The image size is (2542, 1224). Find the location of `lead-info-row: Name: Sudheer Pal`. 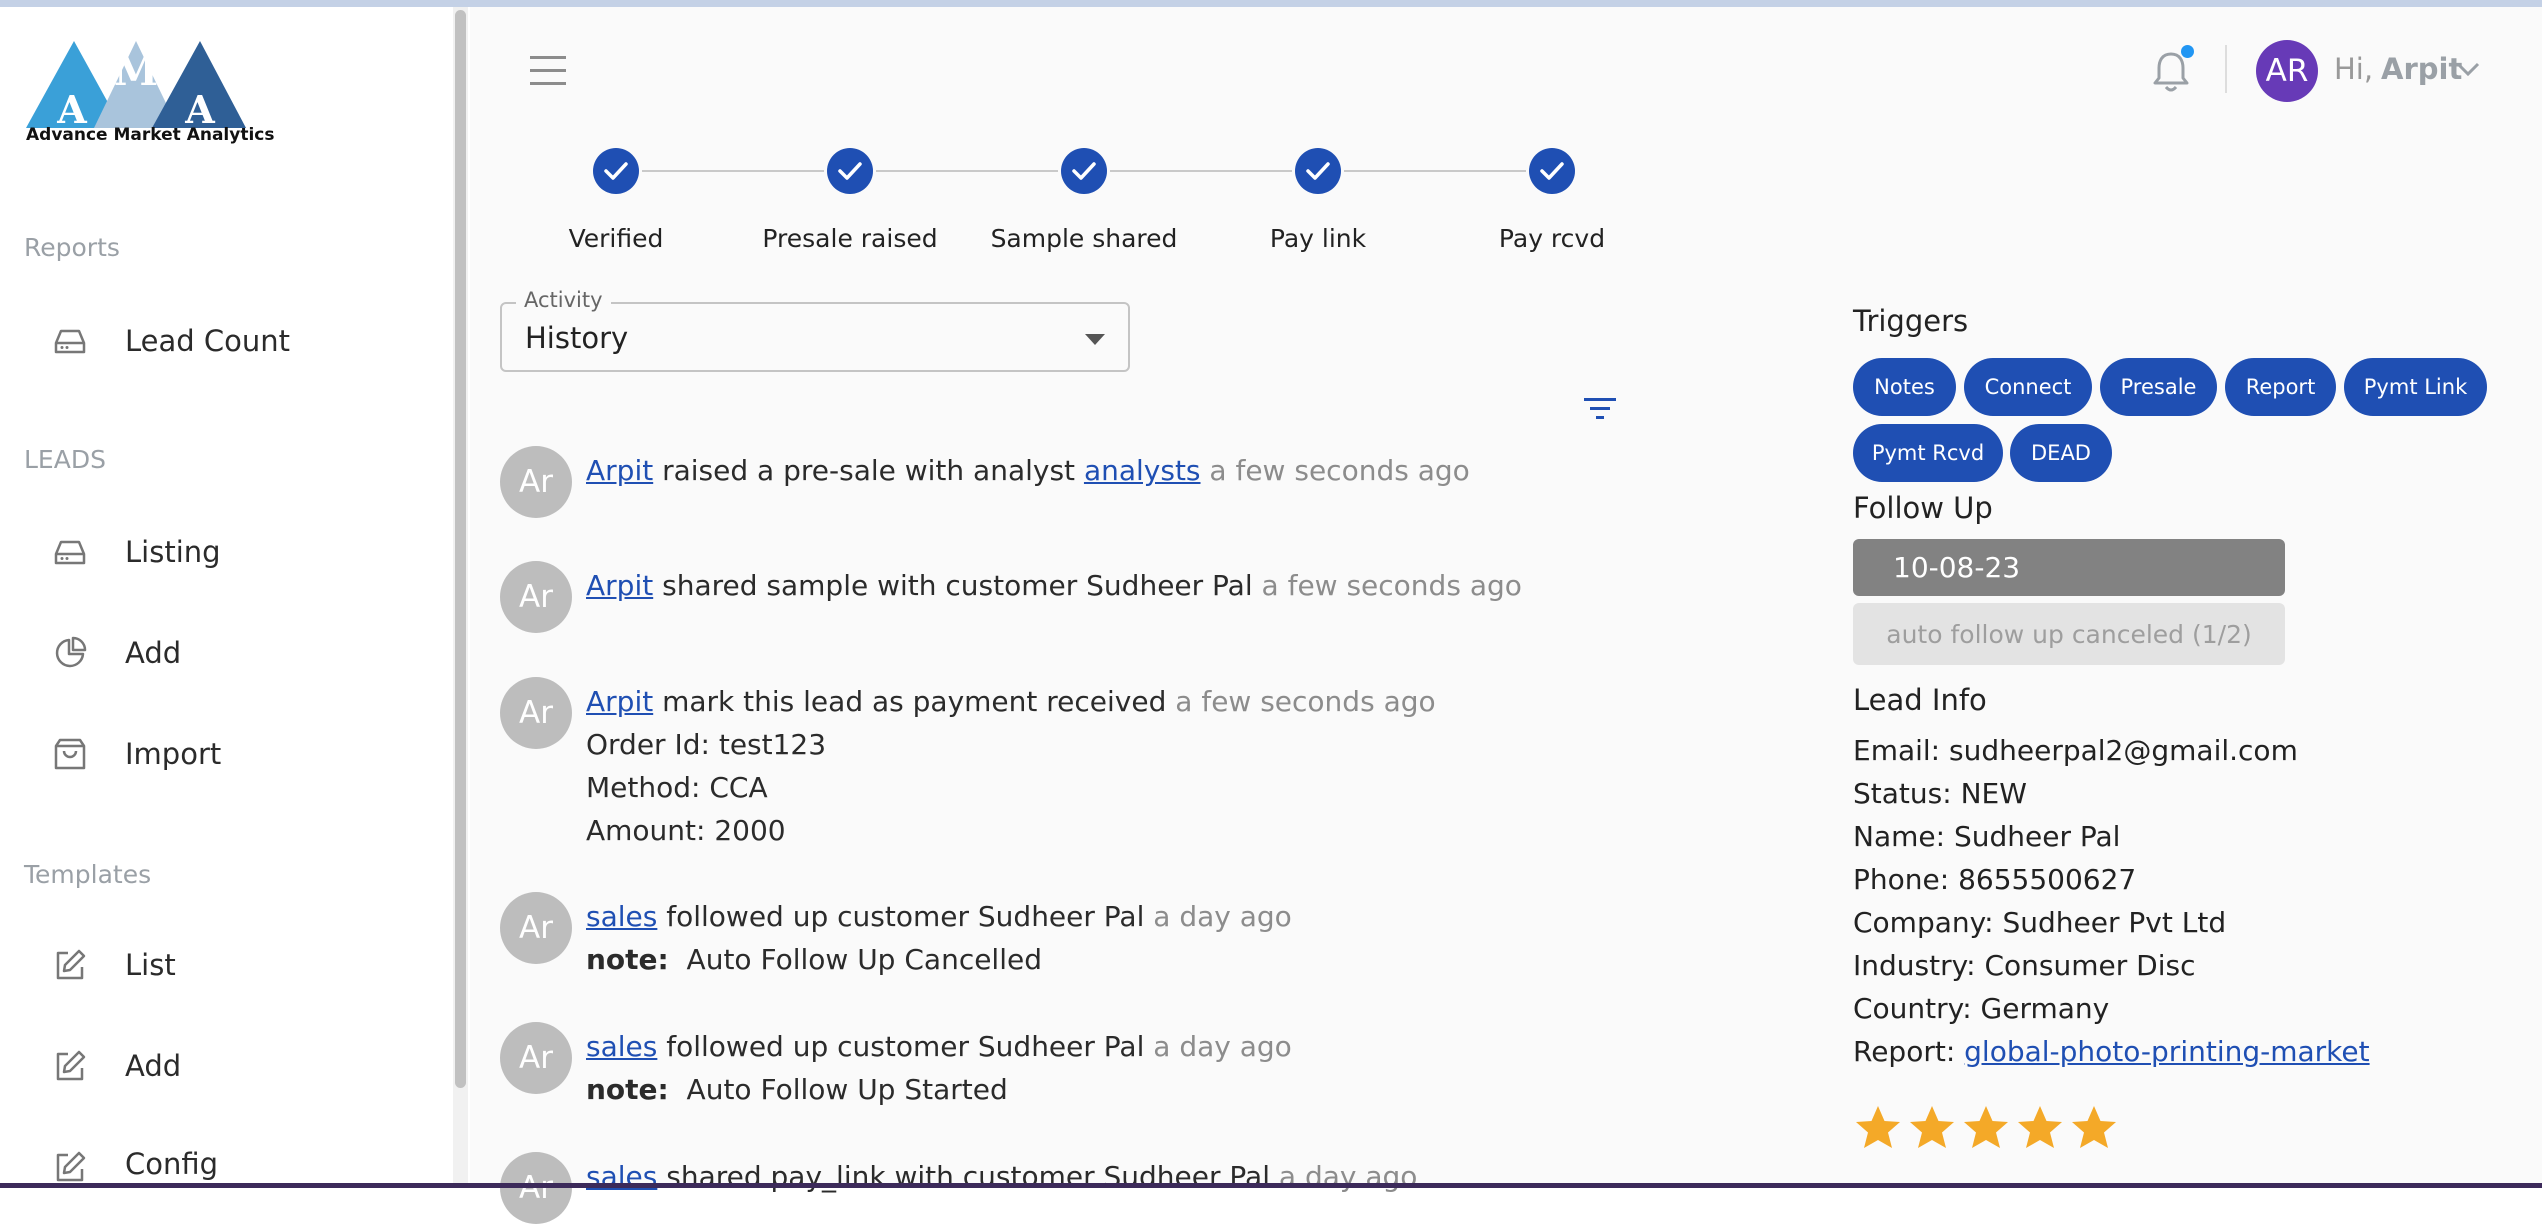

lead-info-row: Name: Sudheer Pal is located at coordinates (1986, 836).